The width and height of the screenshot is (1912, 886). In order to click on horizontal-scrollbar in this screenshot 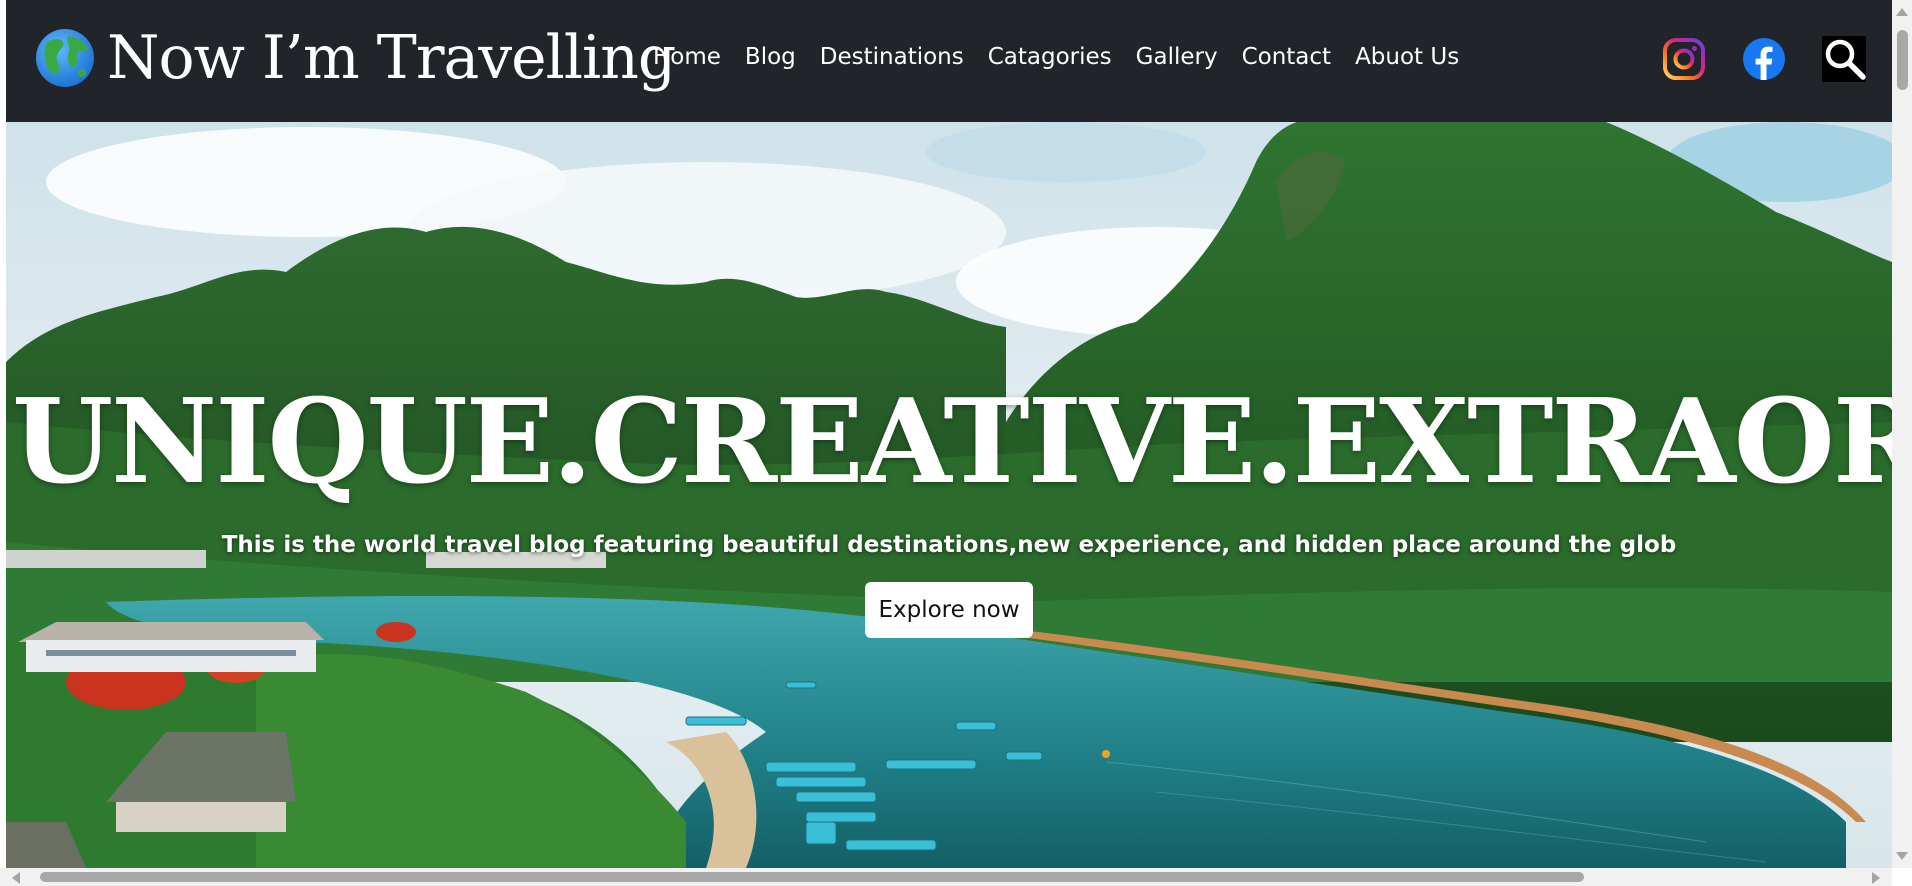, I will do `click(946, 877)`.